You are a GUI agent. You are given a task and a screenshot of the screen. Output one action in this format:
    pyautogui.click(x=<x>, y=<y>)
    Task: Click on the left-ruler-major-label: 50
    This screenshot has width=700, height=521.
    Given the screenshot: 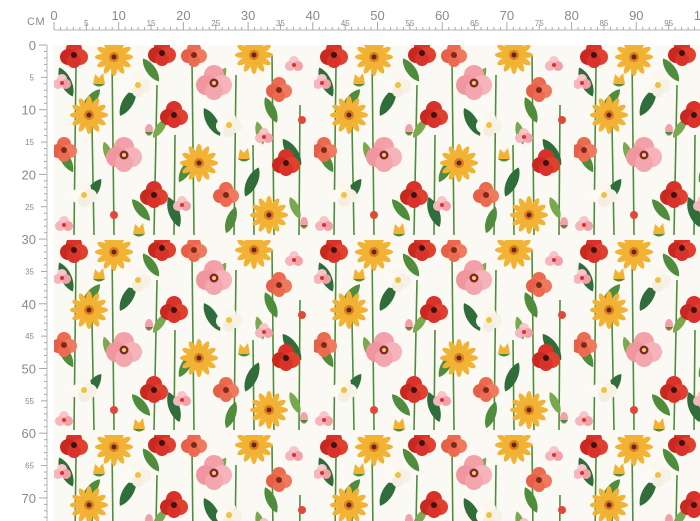 What is the action you would take?
    pyautogui.click(x=29, y=369)
    